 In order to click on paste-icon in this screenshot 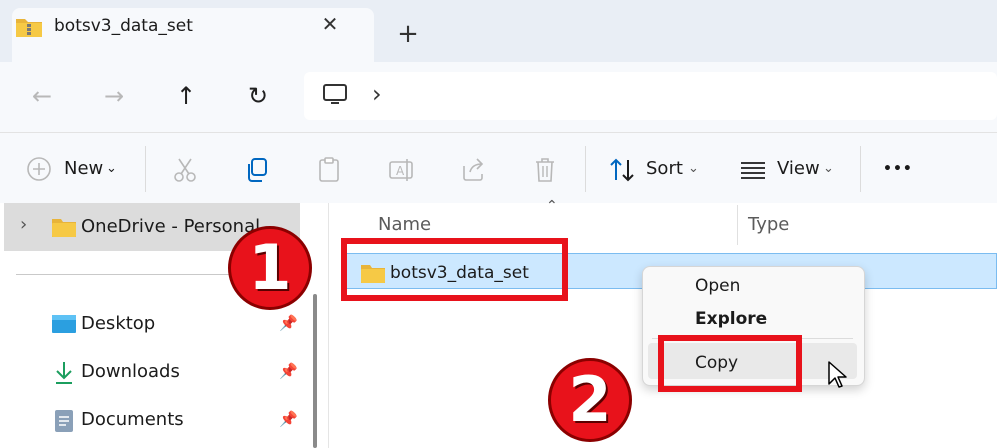, I will do `click(329, 172)`.